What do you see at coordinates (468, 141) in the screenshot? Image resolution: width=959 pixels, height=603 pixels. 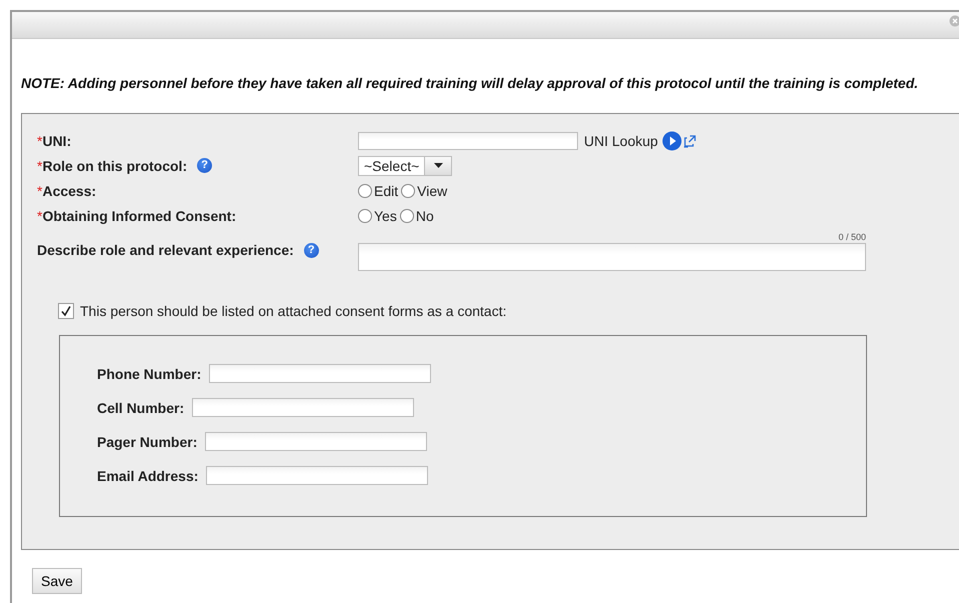 I see `uni-input` at bounding box center [468, 141].